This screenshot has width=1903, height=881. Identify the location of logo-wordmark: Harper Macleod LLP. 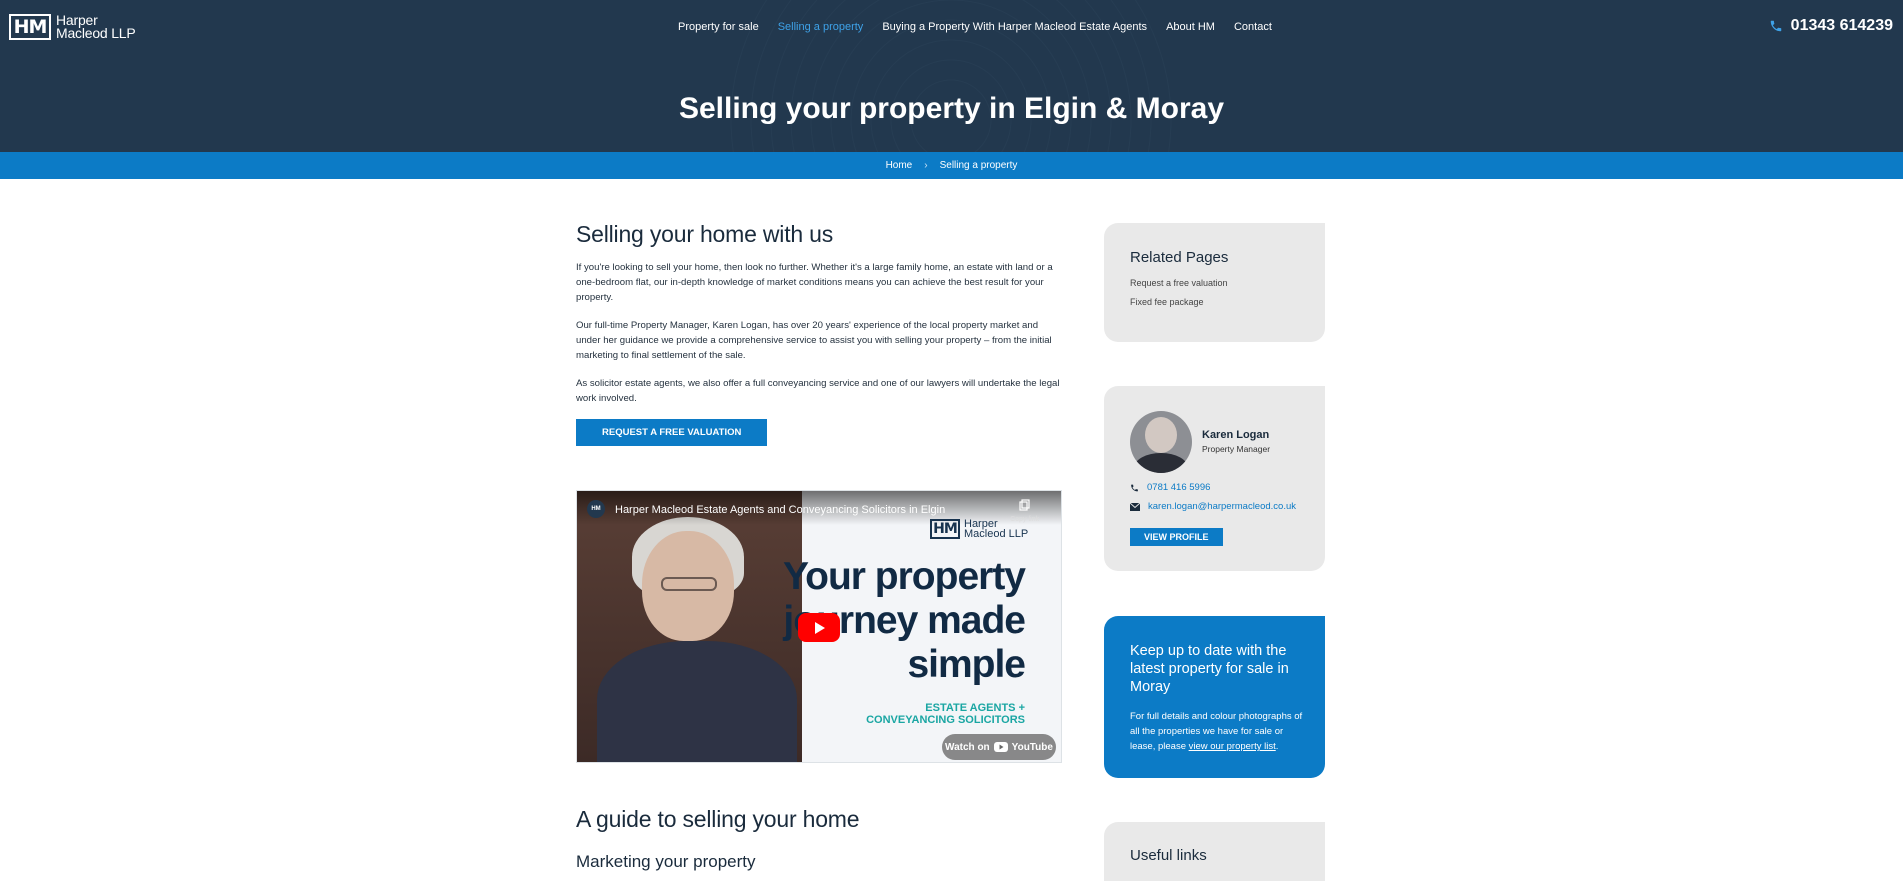
(96, 27).